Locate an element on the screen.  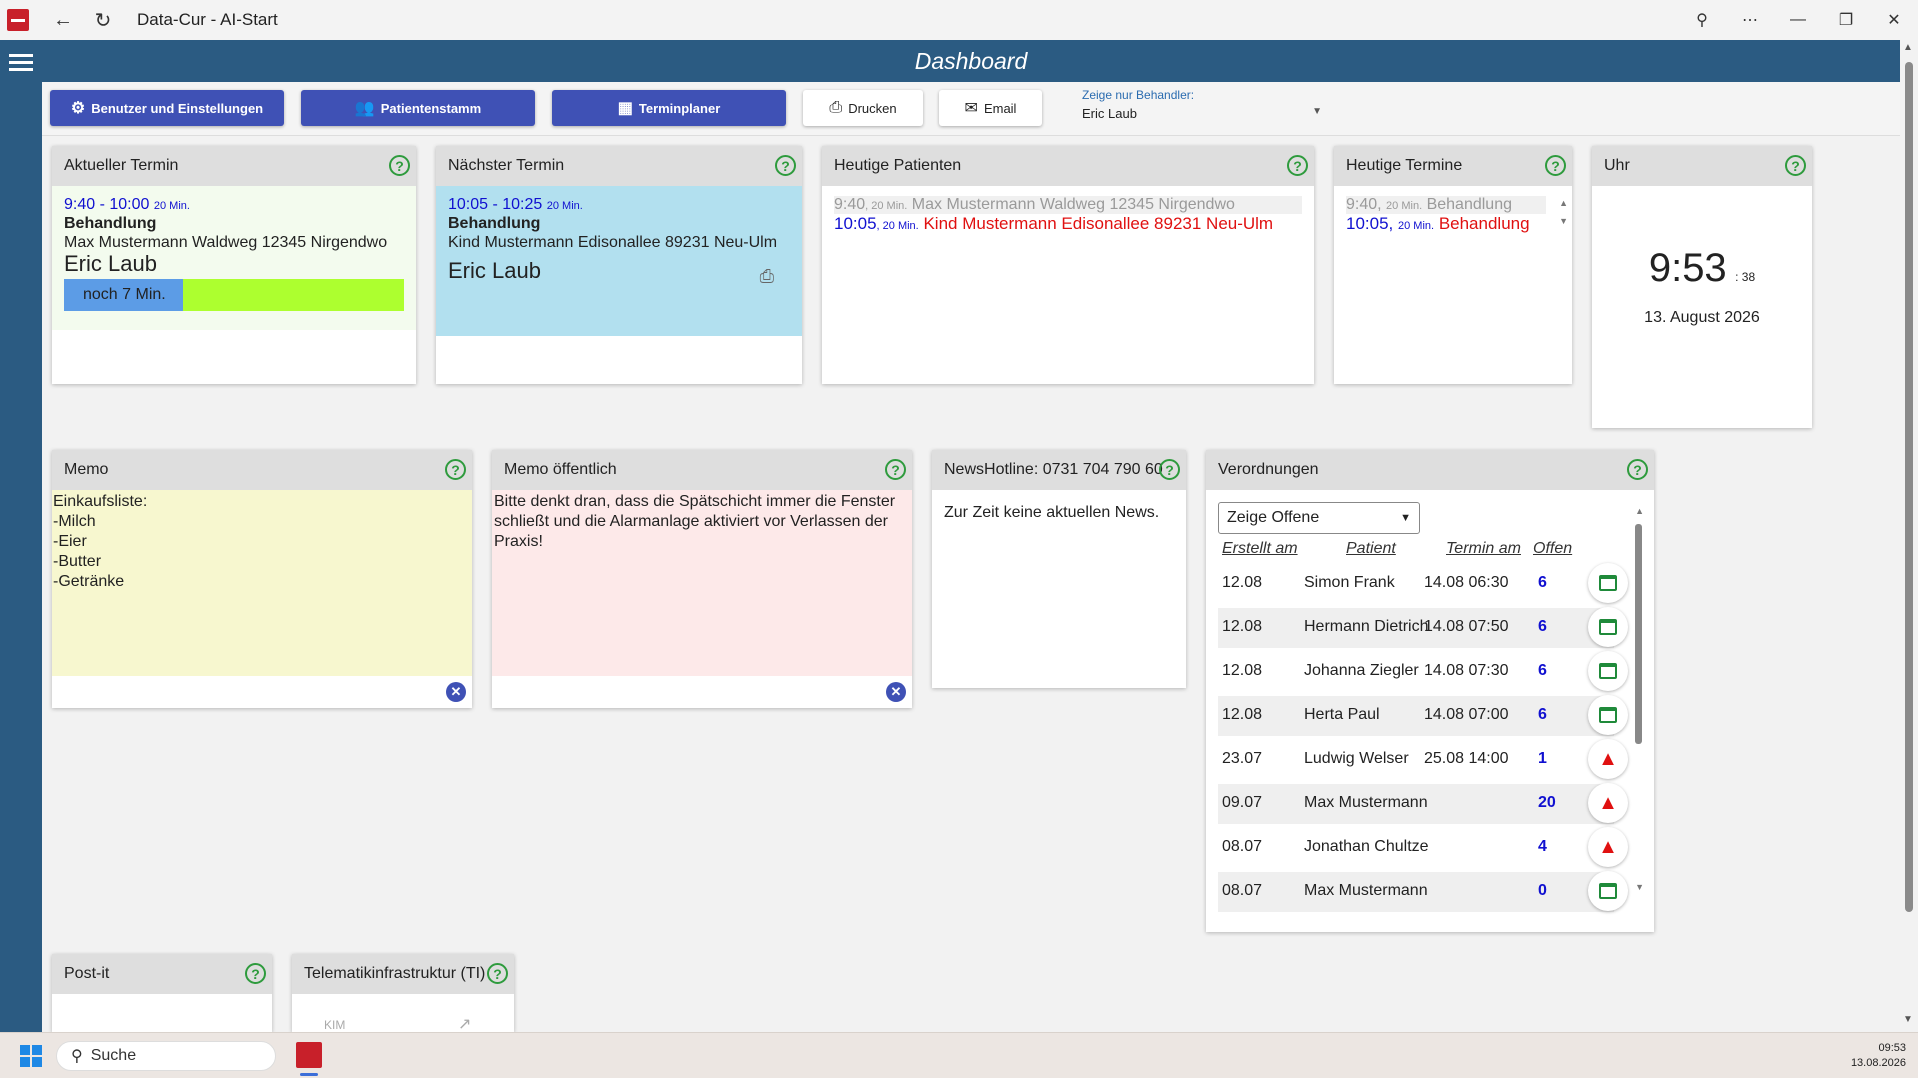
patients-button: 👥 Patientenstamm is located at coordinates (418, 108).